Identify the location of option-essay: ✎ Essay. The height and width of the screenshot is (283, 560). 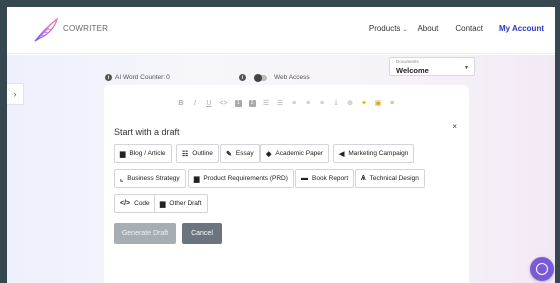
(240, 153).